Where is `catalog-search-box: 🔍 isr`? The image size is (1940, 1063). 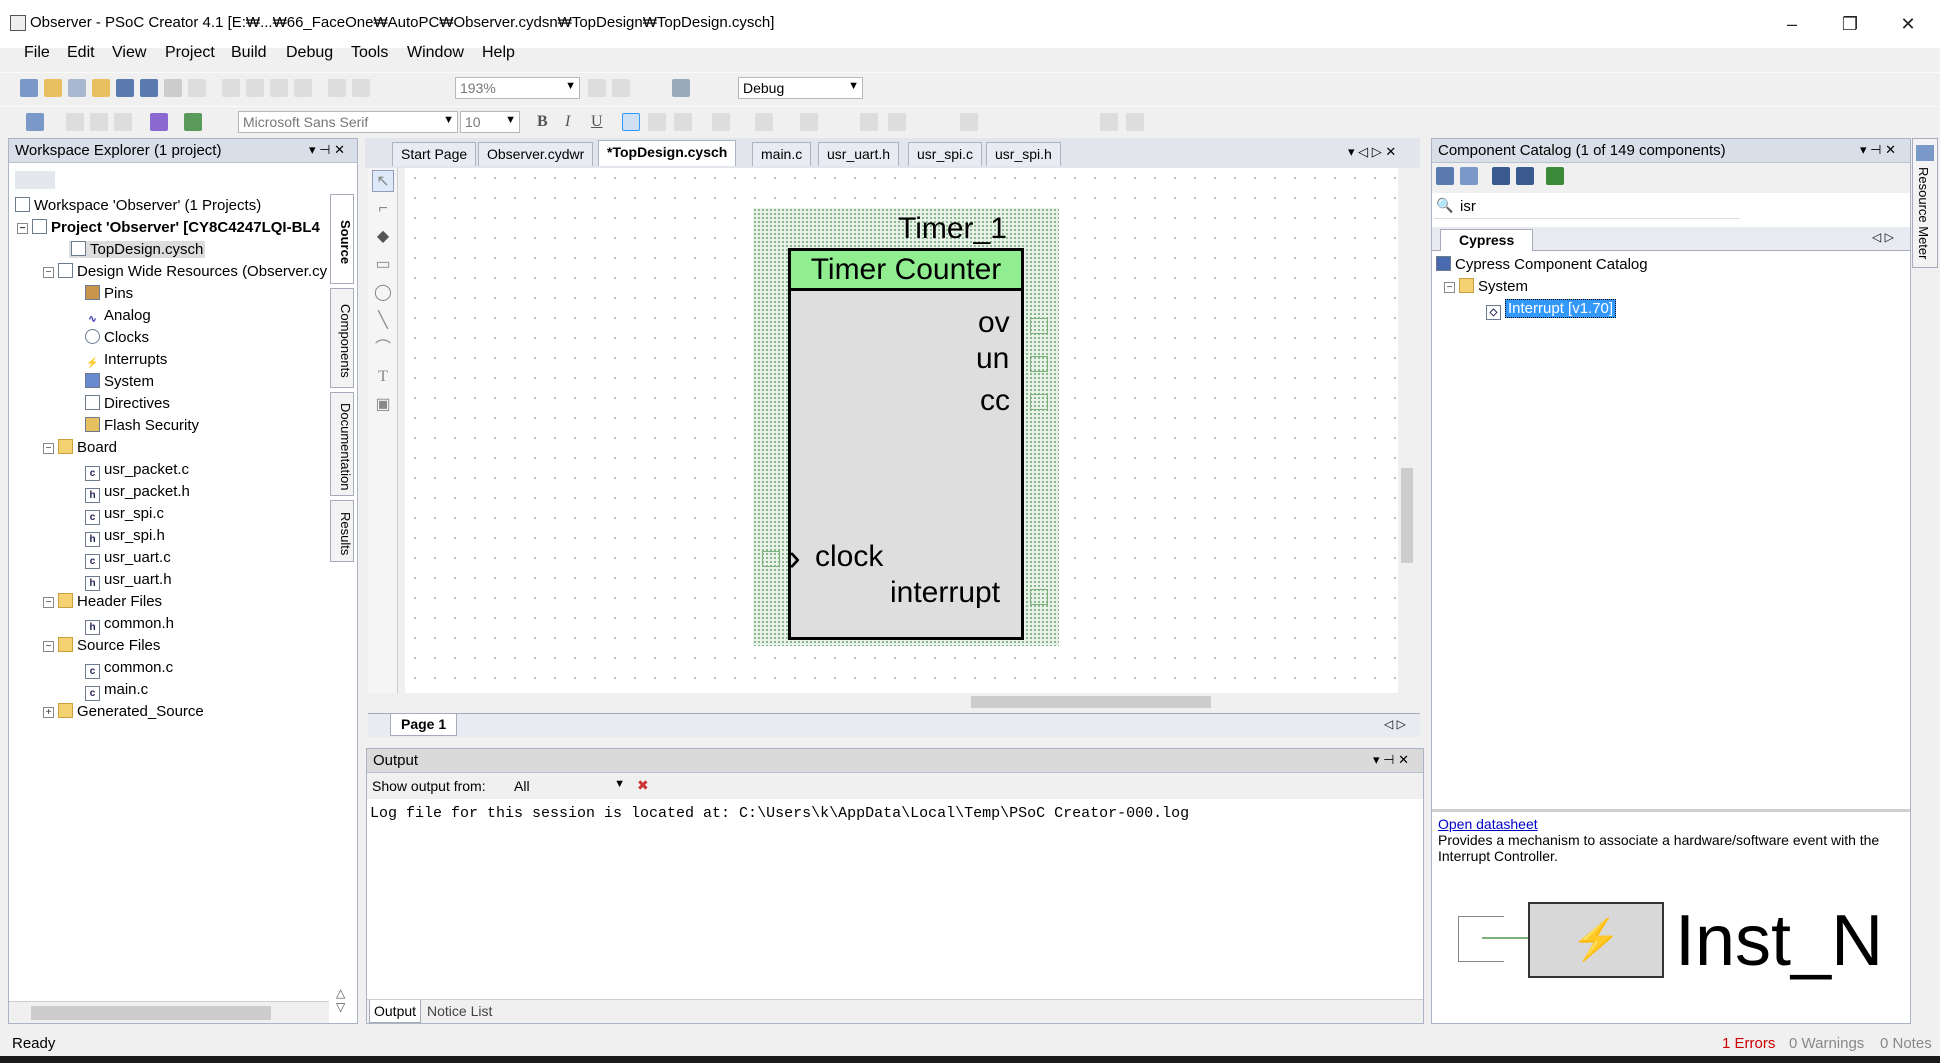
catalog-search-box: 🔍 isr is located at coordinates (1587, 207).